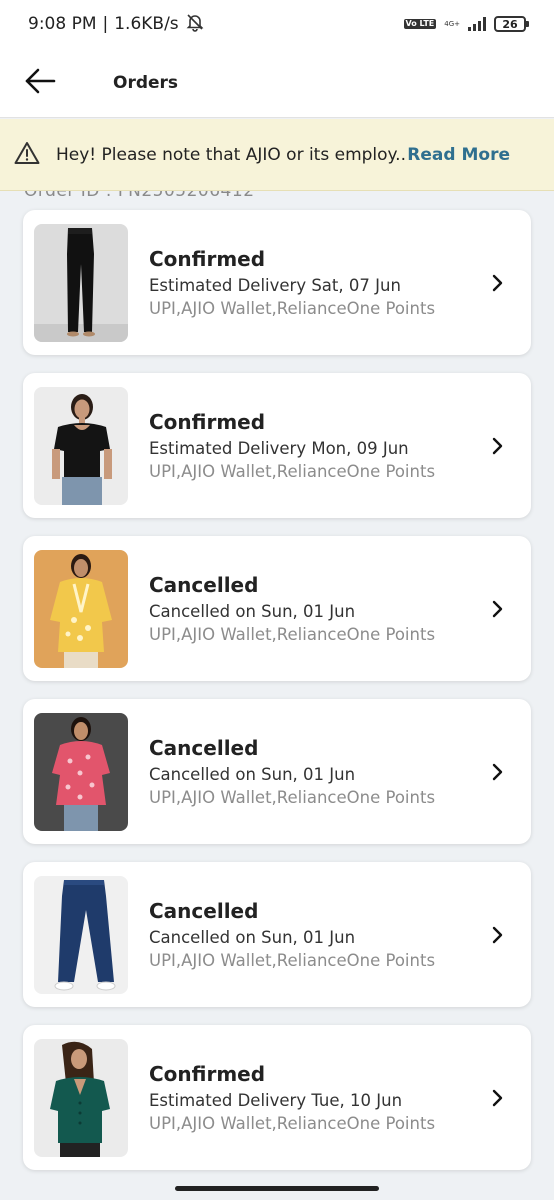 Image resolution: width=554 pixels, height=1200 pixels. I want to click on order-delivery: Estimated Delivery Sat, 07 Jun, so click(275, 285).